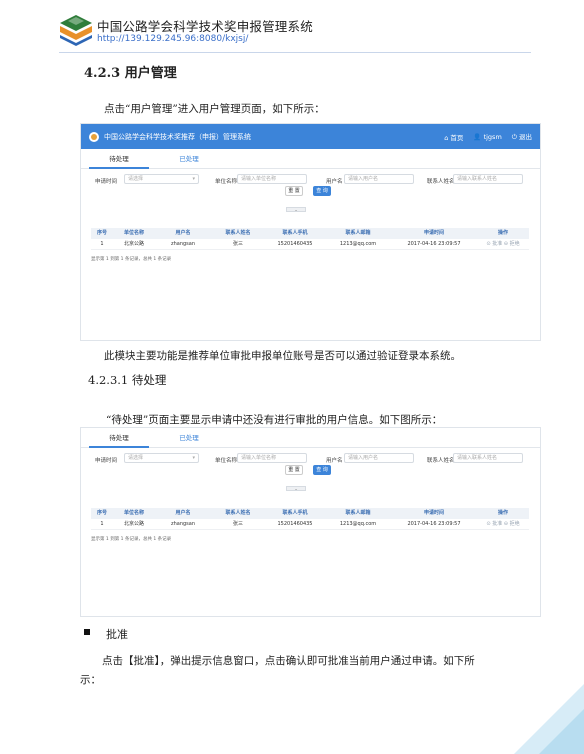 This screenshot has width=584, height=754. I want to click on app-nav: ⌂ 首页 👤 tjgsm ⏻ 退出, so click(488, 136).